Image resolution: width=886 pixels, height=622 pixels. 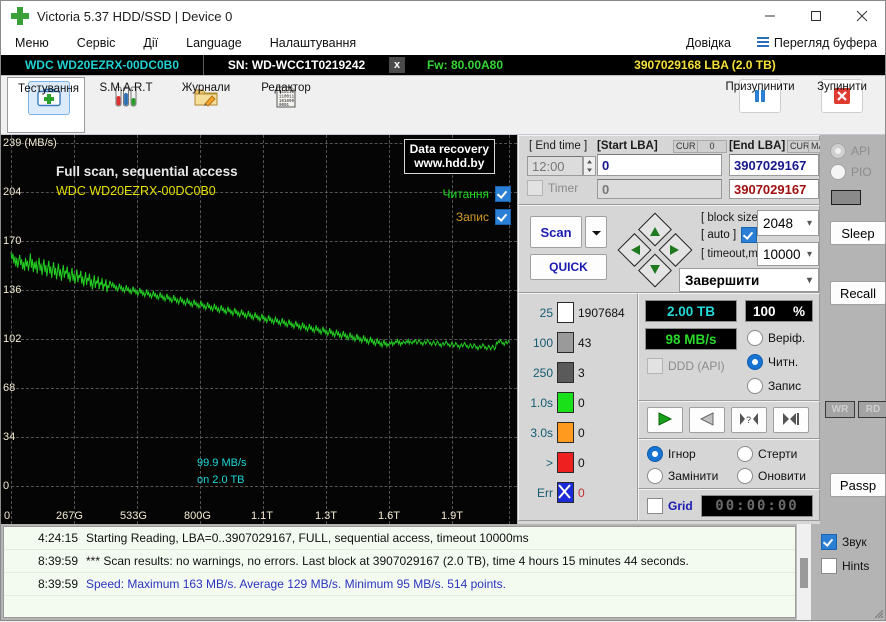 I want to click on recall-button: Recall, so click(x=858, y=293).